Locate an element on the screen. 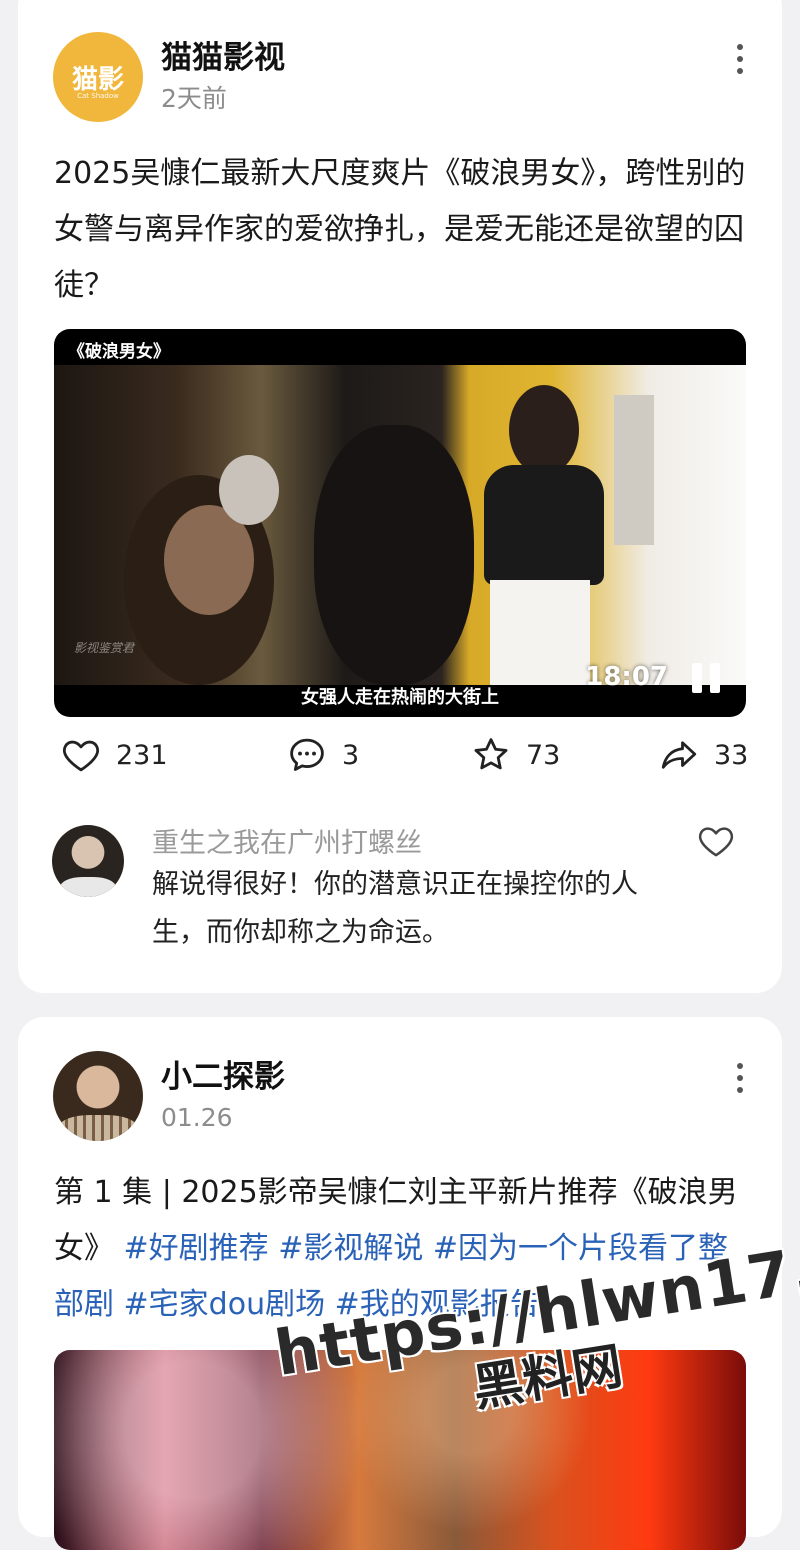 This screenshot has width=800, height=1550. top-comment: 重生之我在广州打螺丝 解说得很好！你的潜意识正在操控你的人生，而你却称之为命运。 is located at coordinates (402, 895).